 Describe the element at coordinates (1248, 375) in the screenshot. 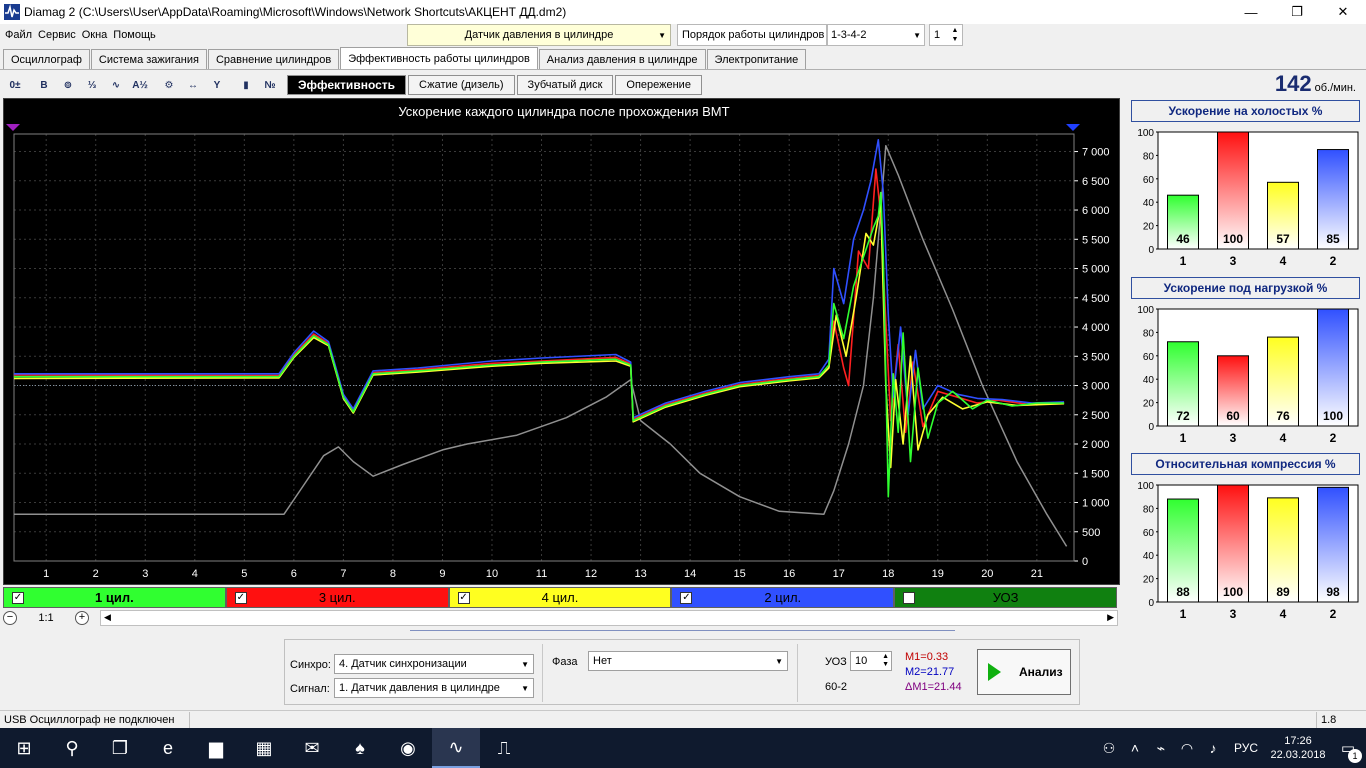

I see `bar-chart-svg: 0 20 40 60 80 100 72 1 60 3 76 4 100 2` at that location.